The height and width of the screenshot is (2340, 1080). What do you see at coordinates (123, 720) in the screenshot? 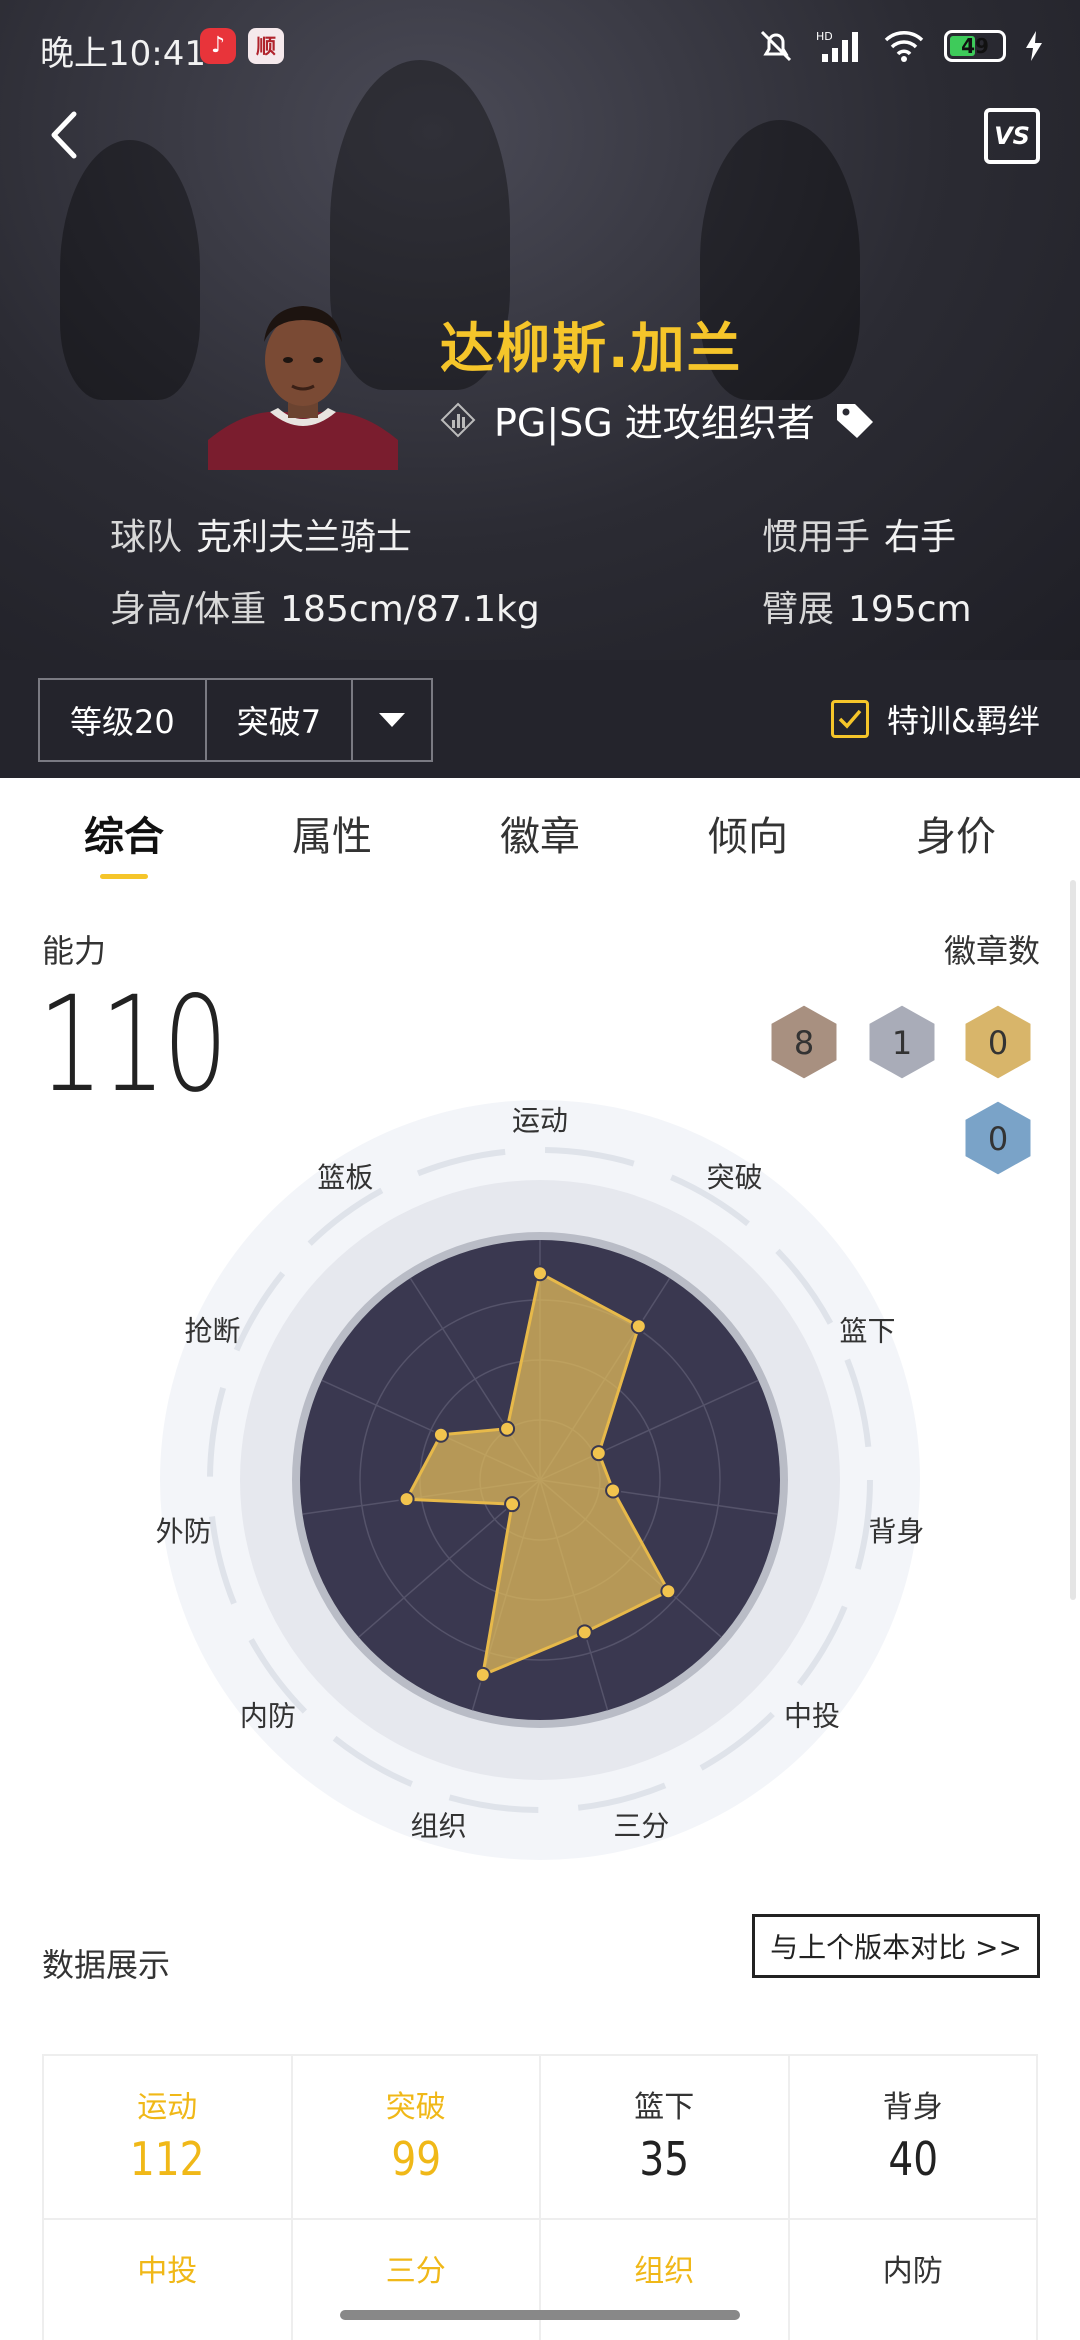
I see `level-select: 等级20` at bounding box center [123, 720].